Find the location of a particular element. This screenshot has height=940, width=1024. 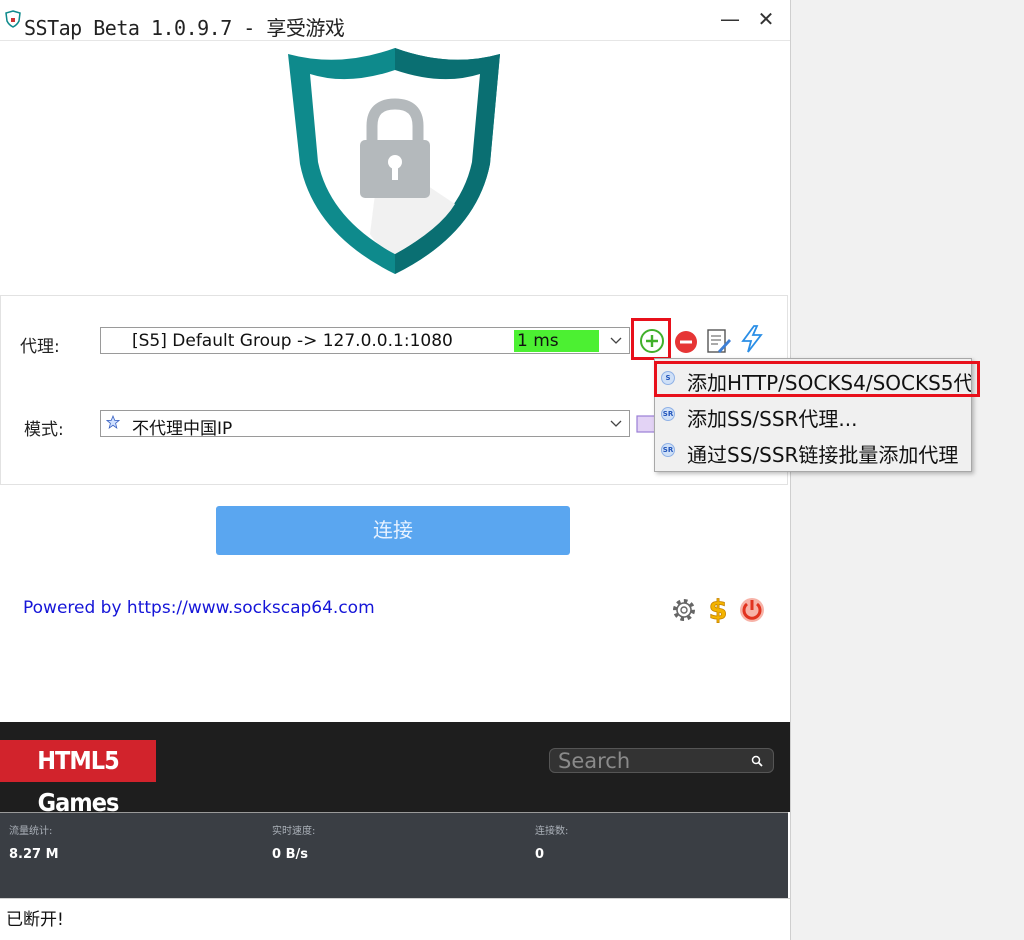

shield-lock-icon is located at coordinates (394, 161).